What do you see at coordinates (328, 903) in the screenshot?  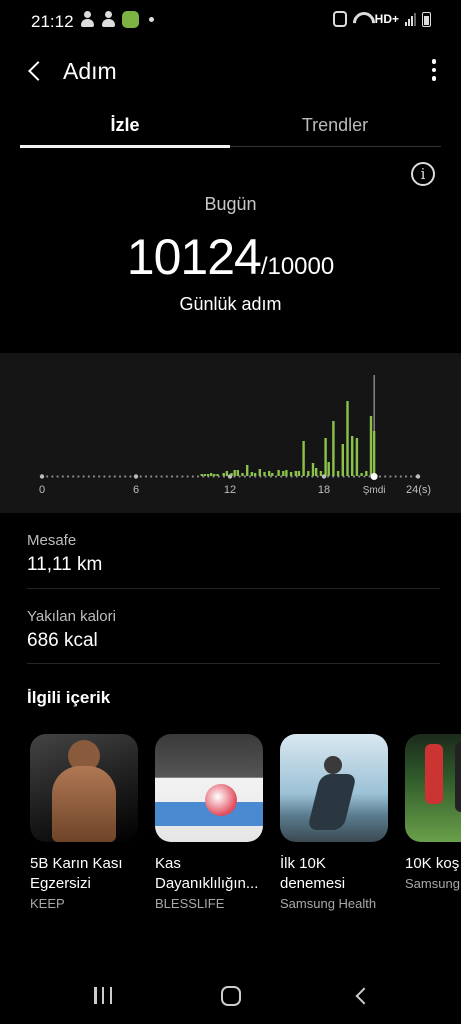 I see `card-source: Samsung Health` at bounding box center [328, 903].